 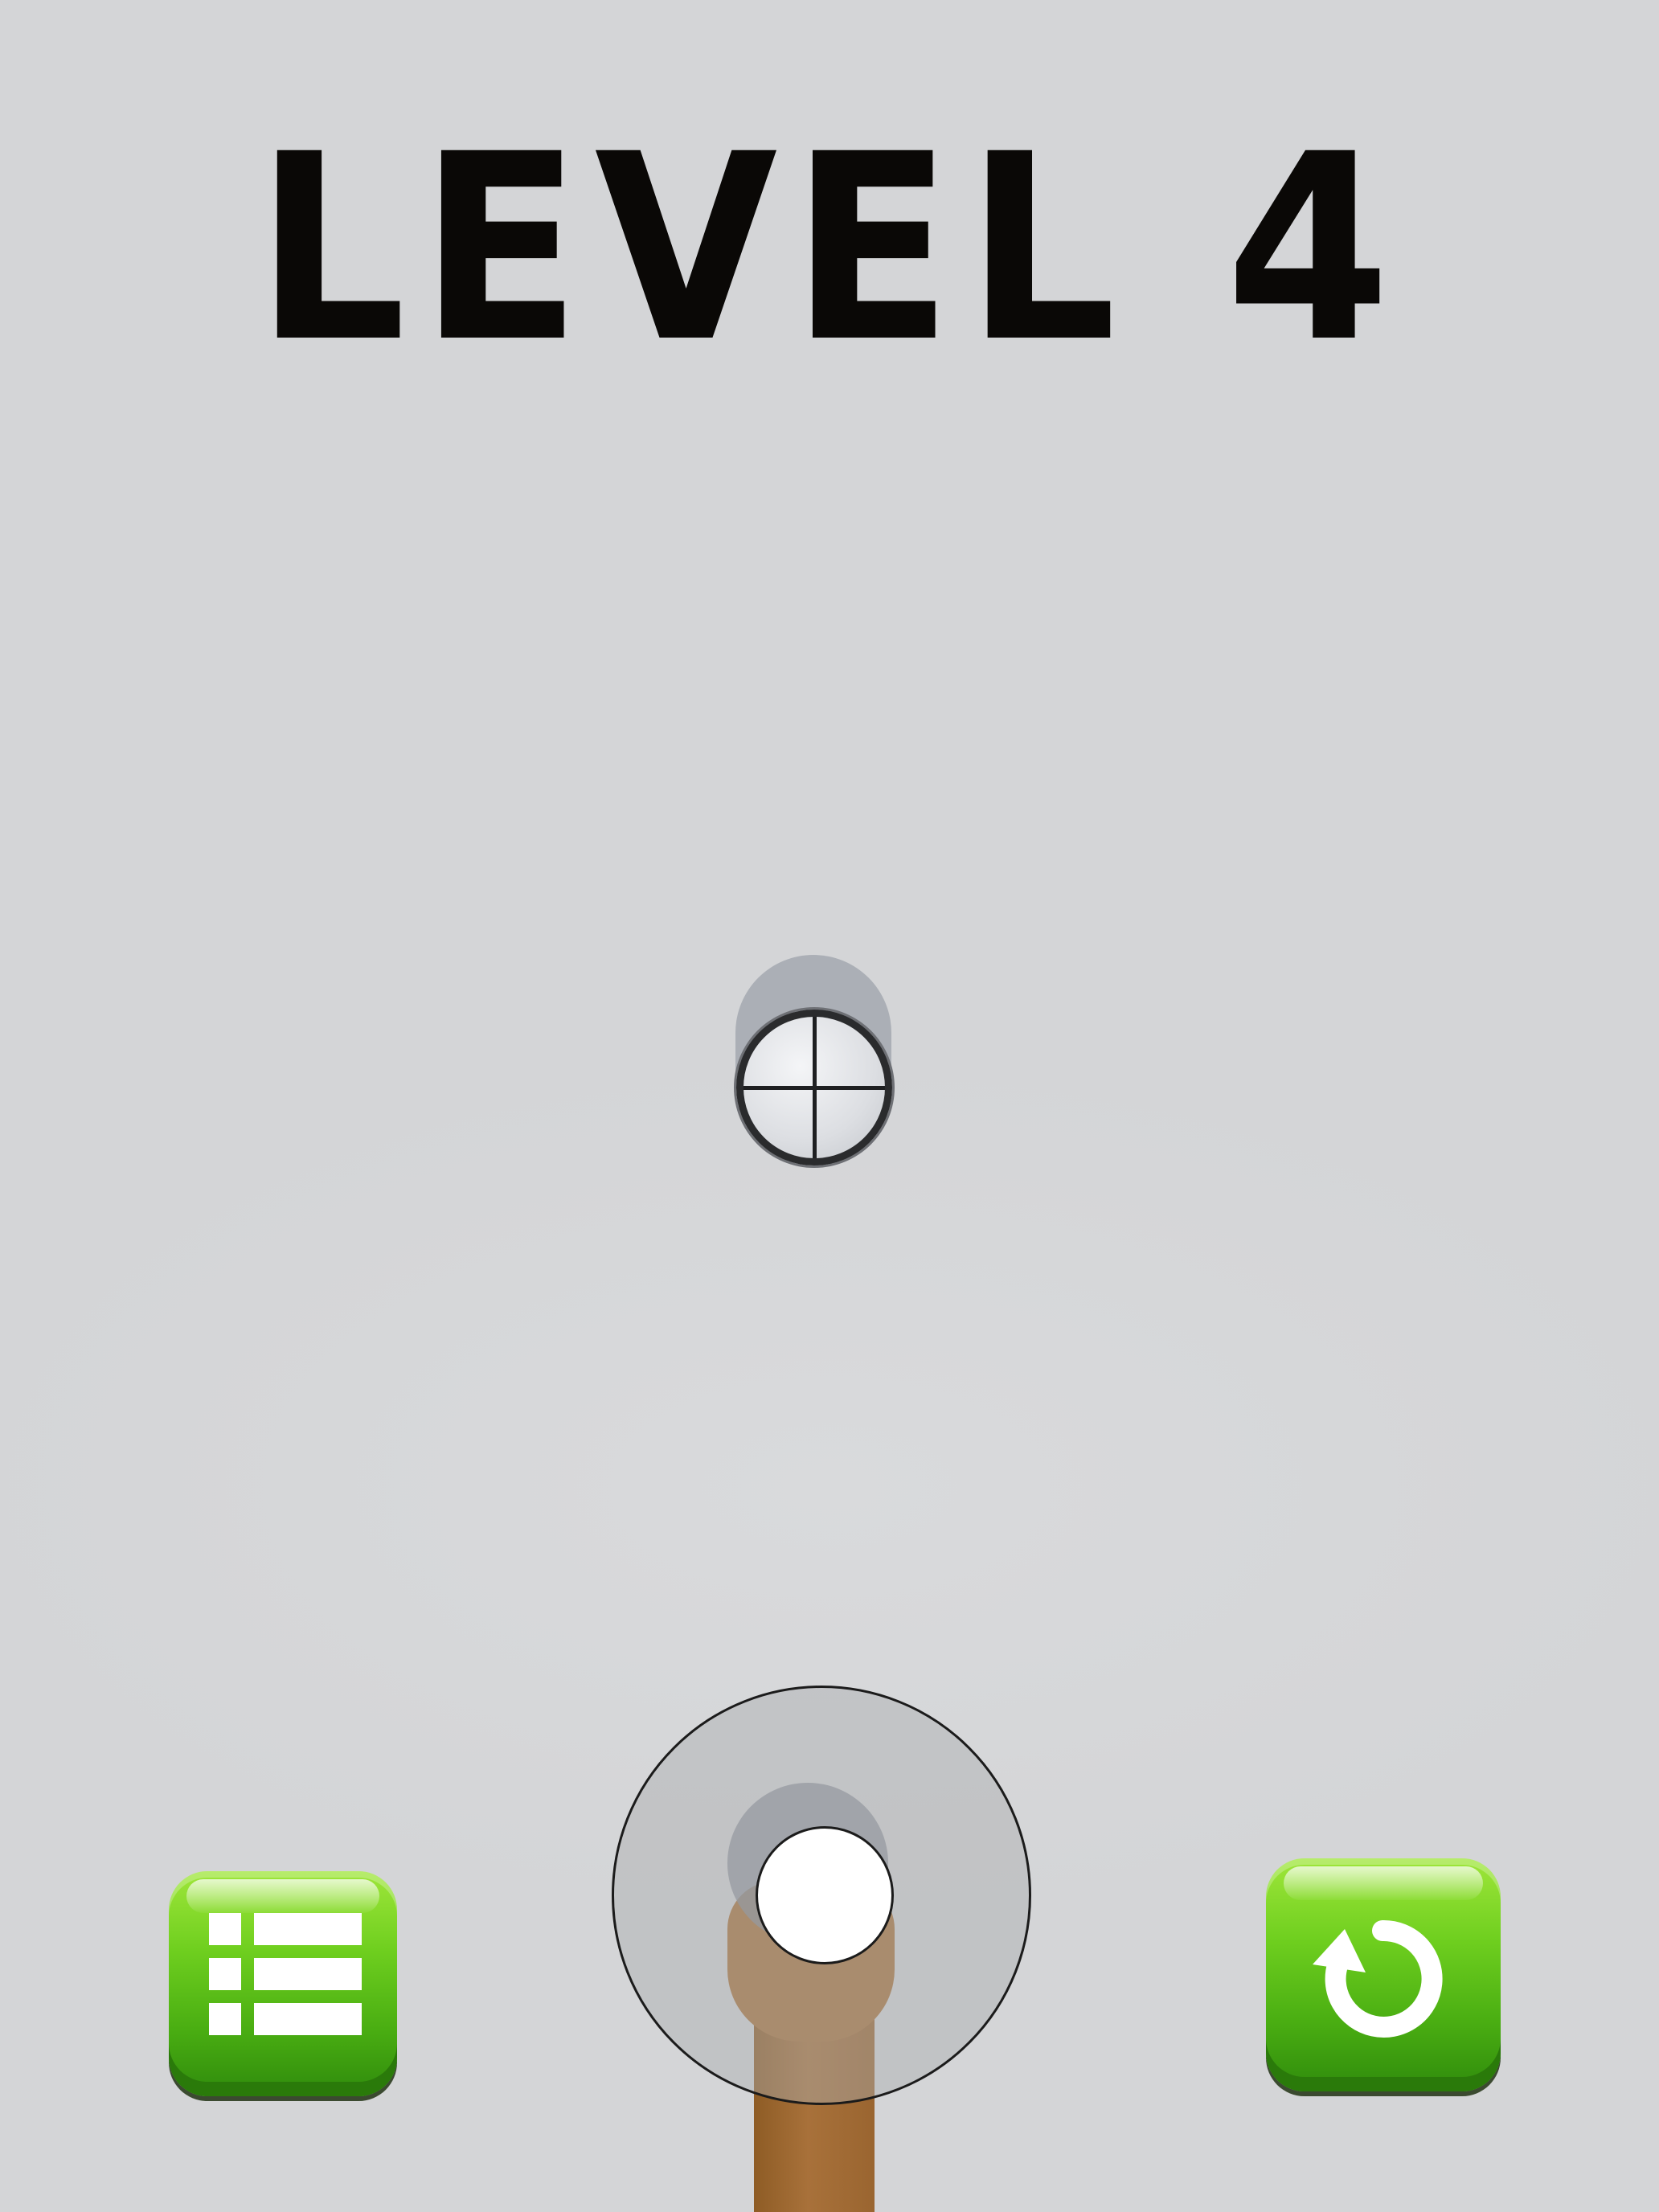 What do you see at coordinates (829, 249) in the screenshot?
I see `level-title: LEVEL 4` at bounding box center [829, 249].